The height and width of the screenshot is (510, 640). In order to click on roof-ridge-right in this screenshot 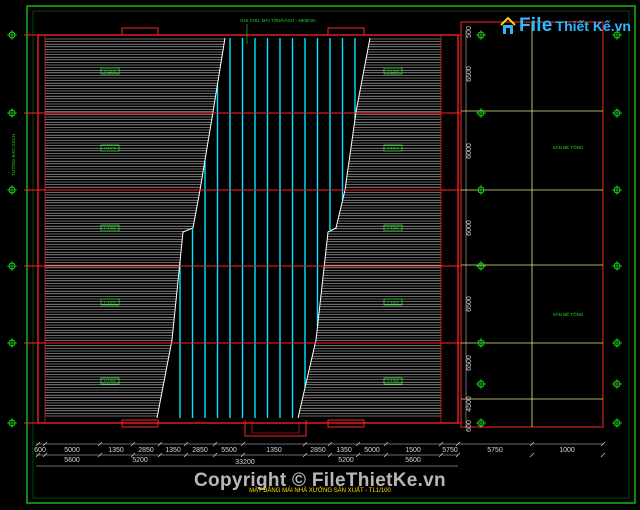, I will do `click(334, 228)`.